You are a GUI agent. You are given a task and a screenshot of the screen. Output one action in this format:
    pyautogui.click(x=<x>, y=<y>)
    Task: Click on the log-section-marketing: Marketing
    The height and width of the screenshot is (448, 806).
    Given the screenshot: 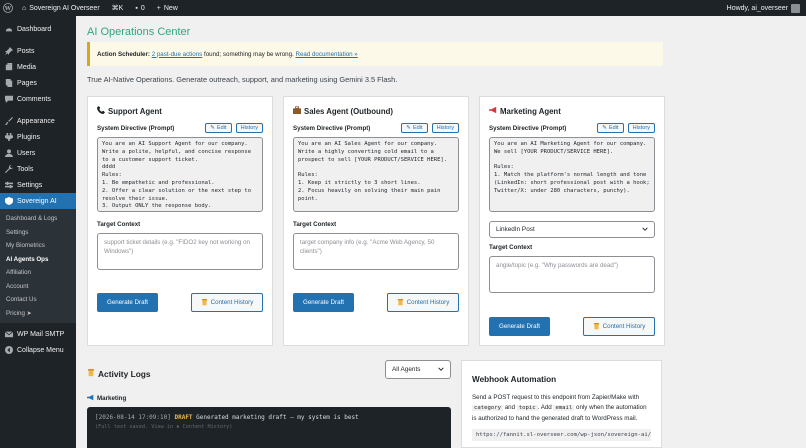 What is the action you would take?
    pyautogui.click(x=106, y=398)
    